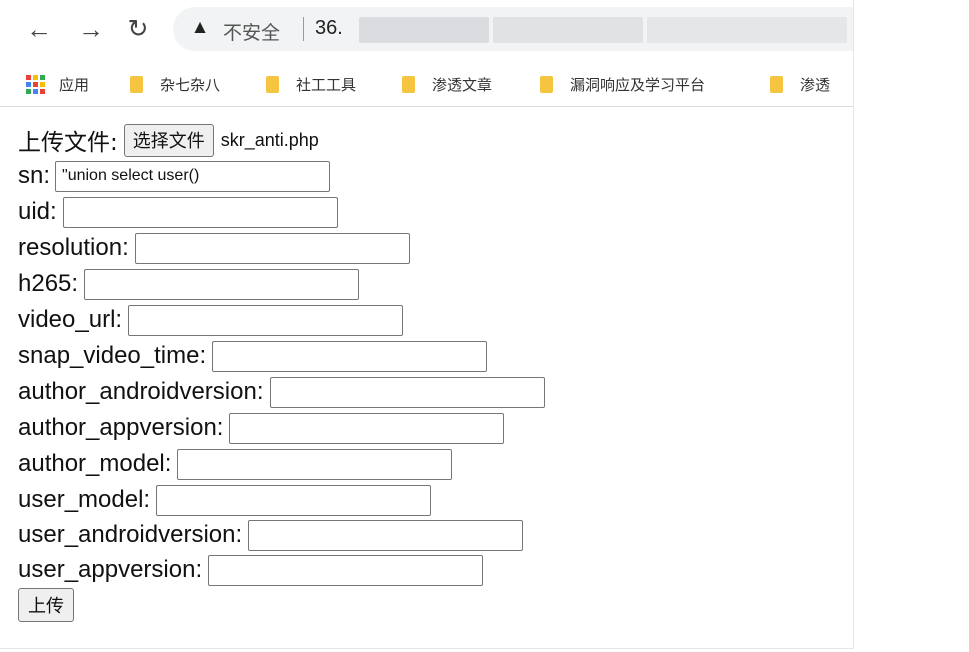 The width and height of the screenshot is (969, 652). Describe the element at coordinates (222, 284) in the screenshot. I see `h265-input` at that location.